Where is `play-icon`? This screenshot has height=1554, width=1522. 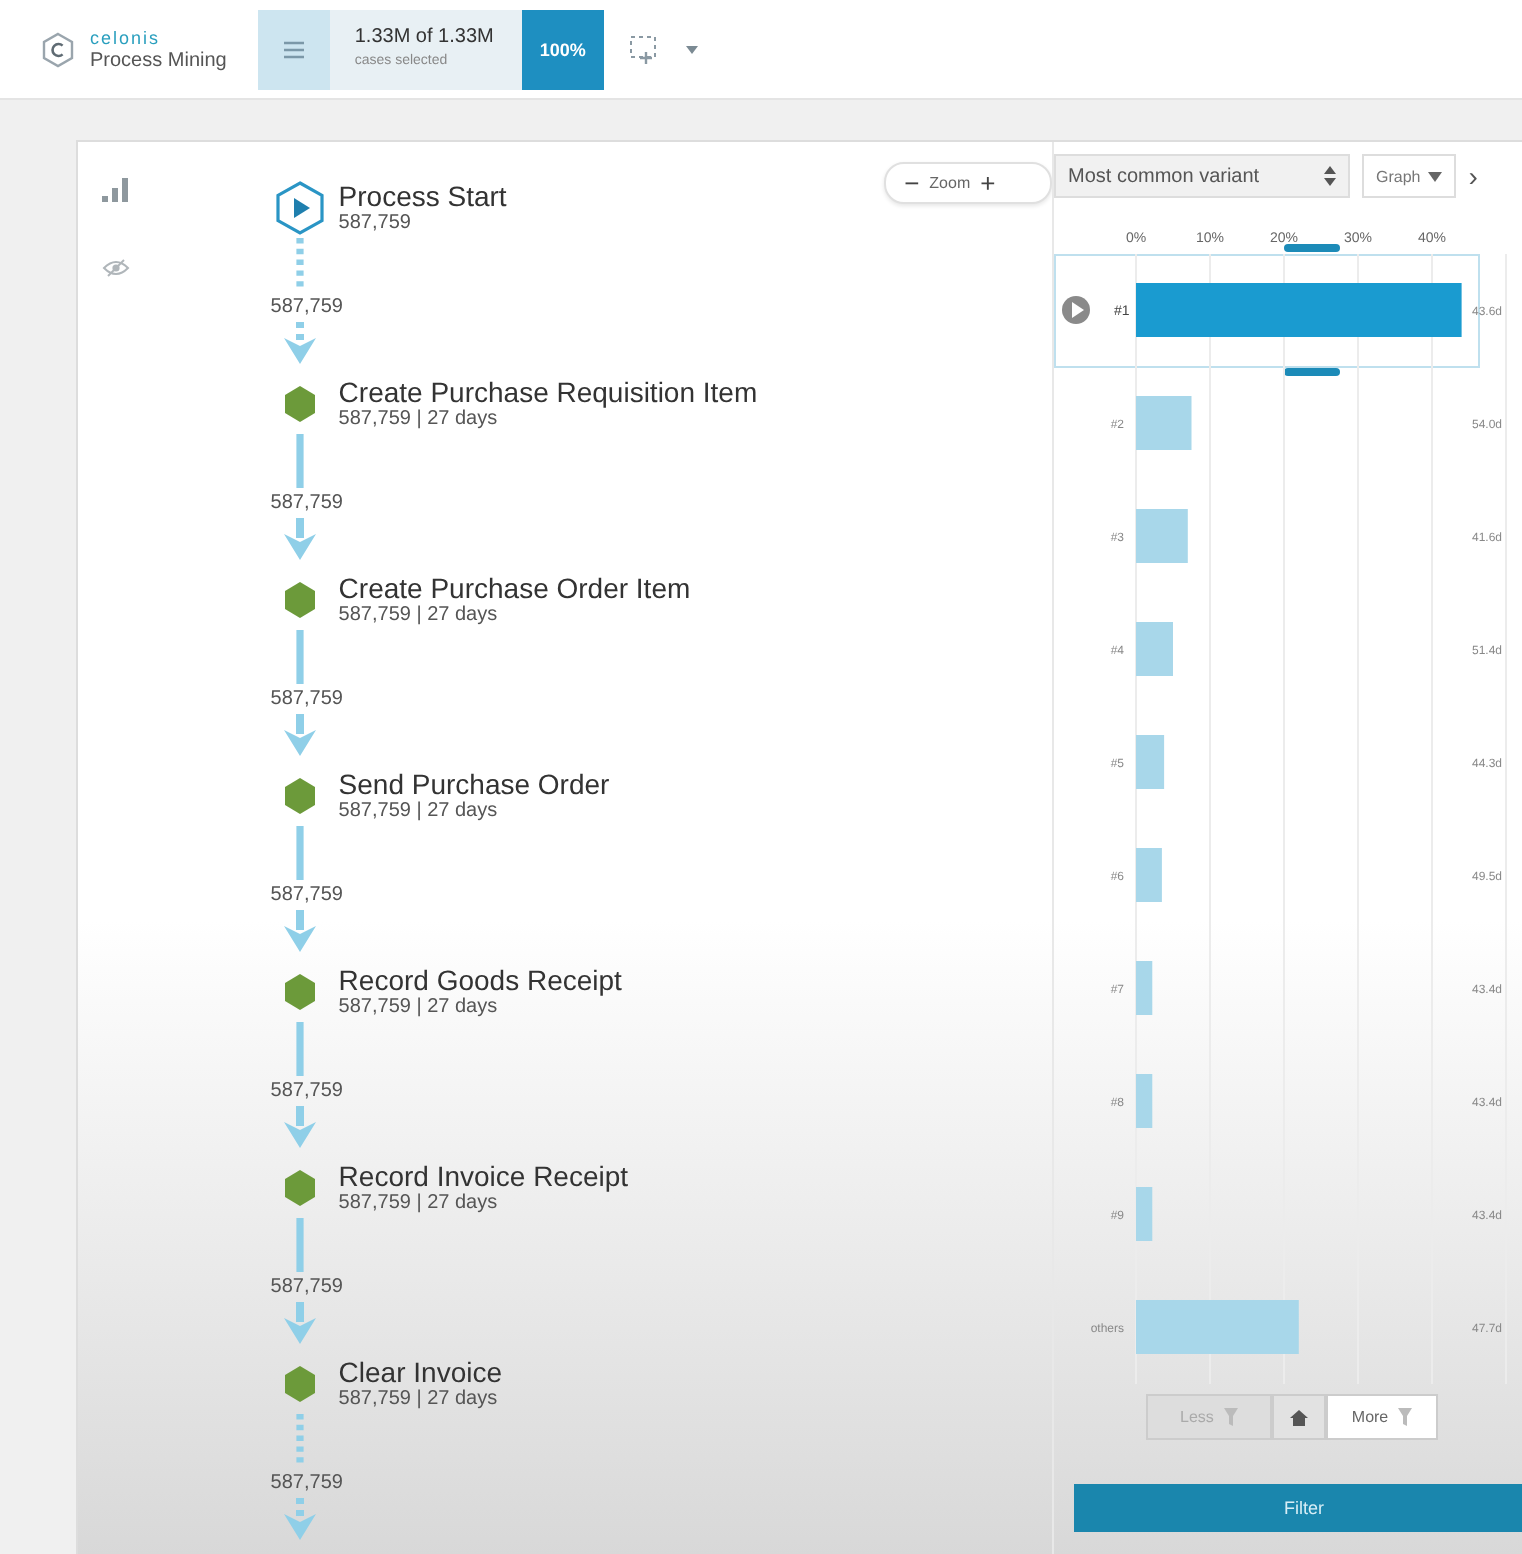
play-icon is located at coordinates (1076, 310).